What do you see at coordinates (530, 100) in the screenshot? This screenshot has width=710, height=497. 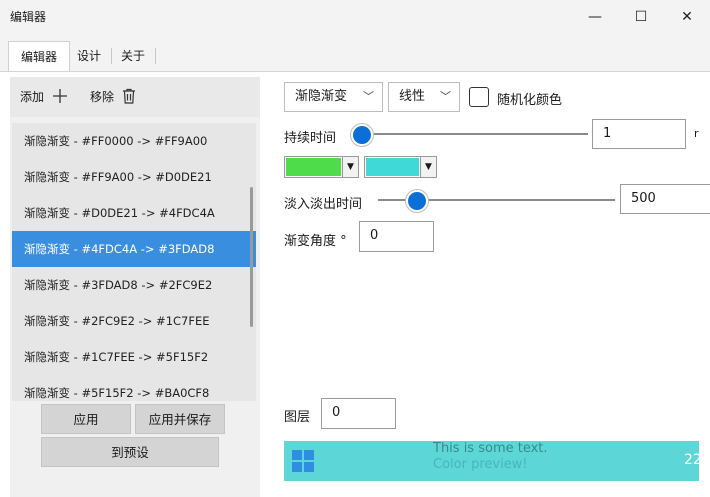 I see `randomize-label: 随机化颜色` at bounding box center [530, 100].